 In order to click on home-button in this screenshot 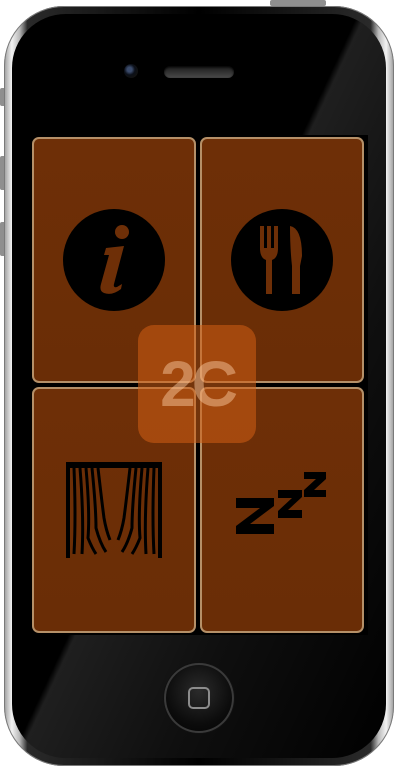, I will do `click(199, 698)`.